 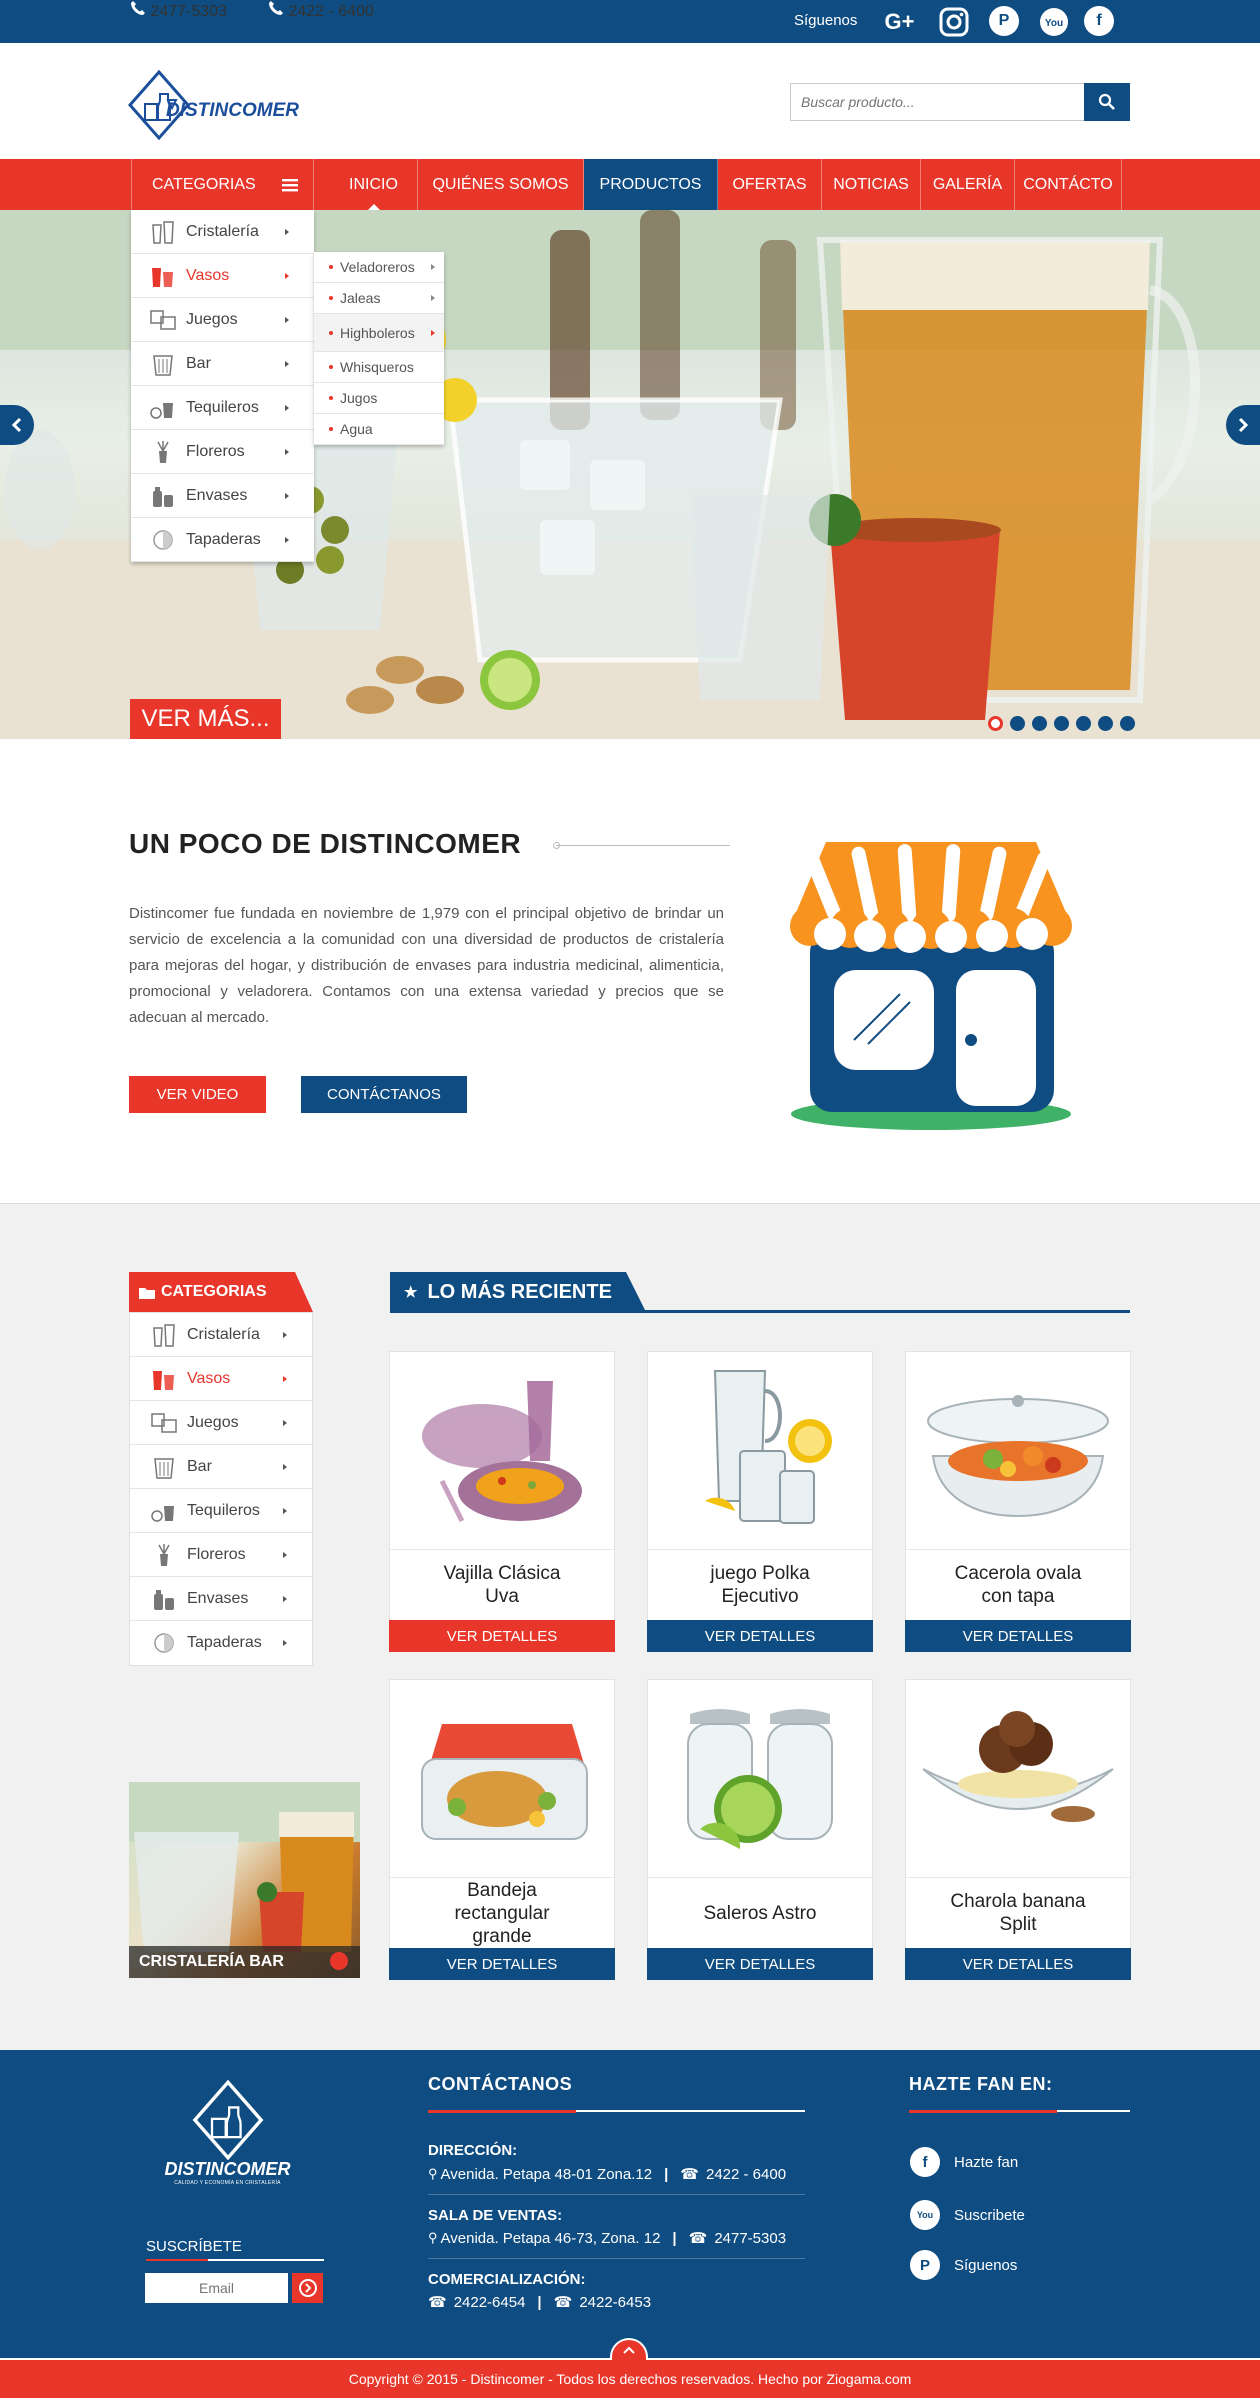 I want to click on follow-label: Síguenos, so click(x=826, y=20).